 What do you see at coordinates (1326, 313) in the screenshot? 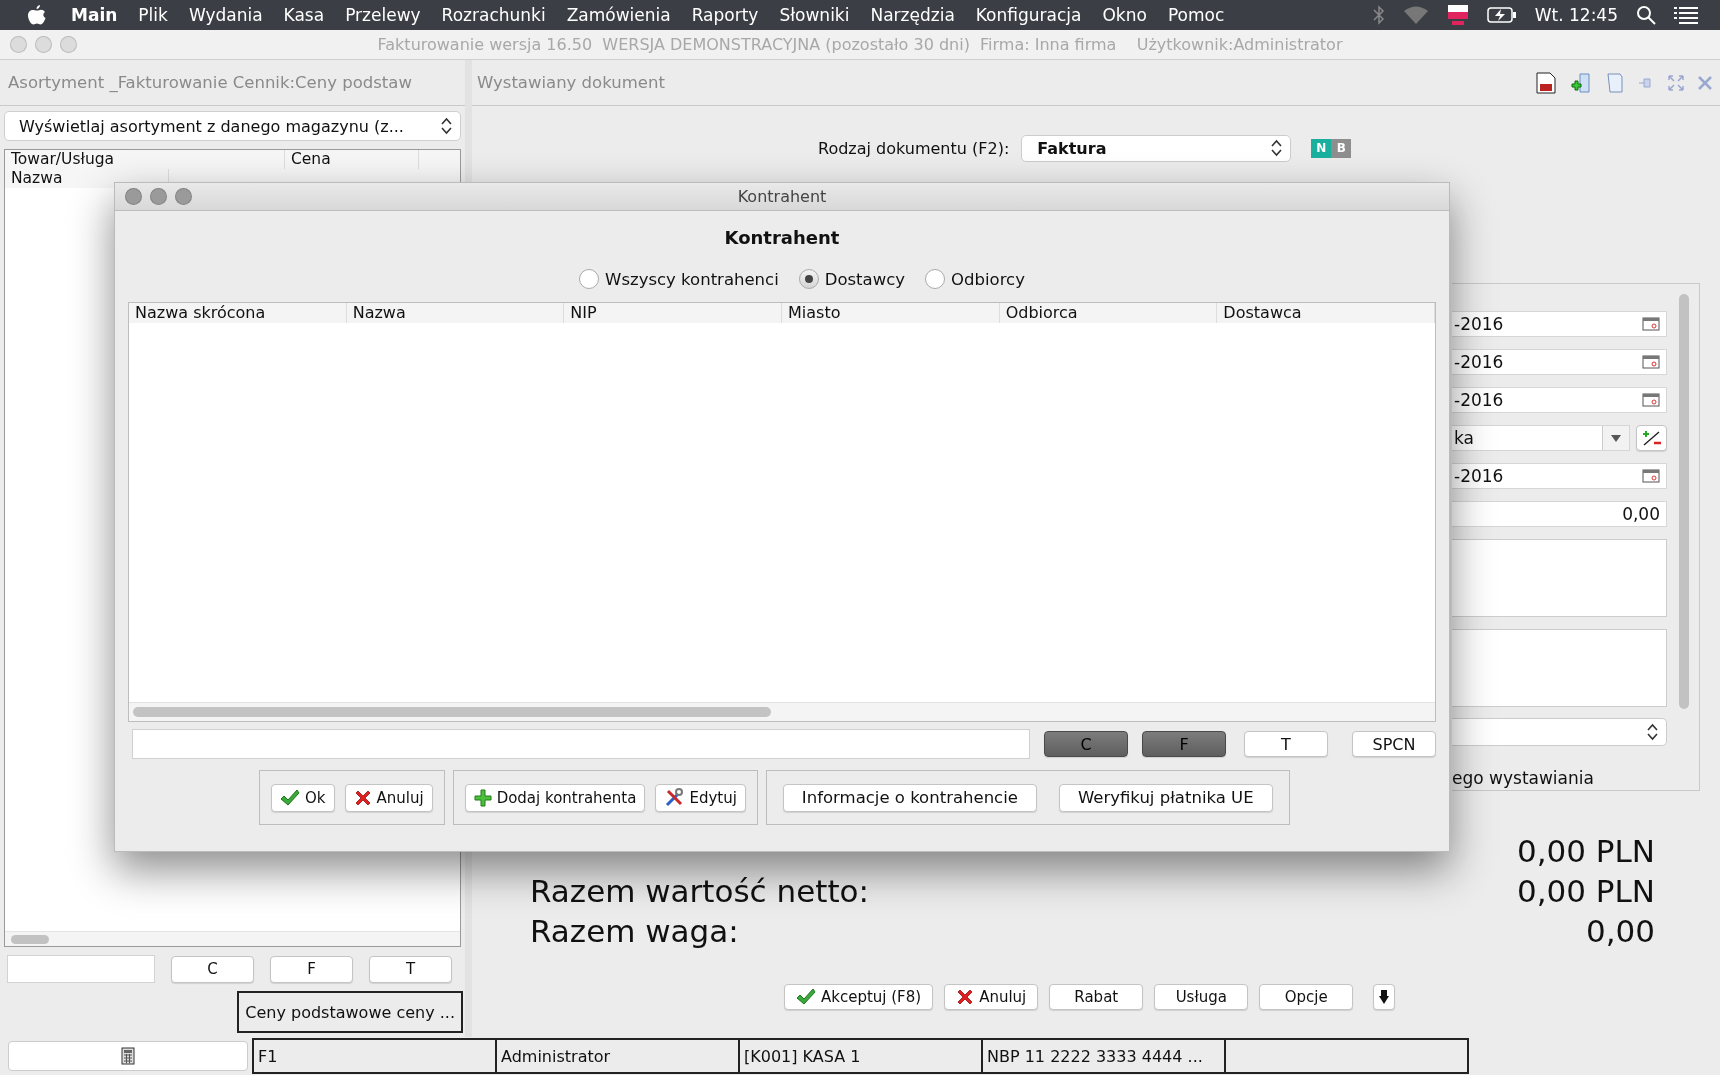
I see `column-header: Dostawca` at bounding box center [1326, 313].